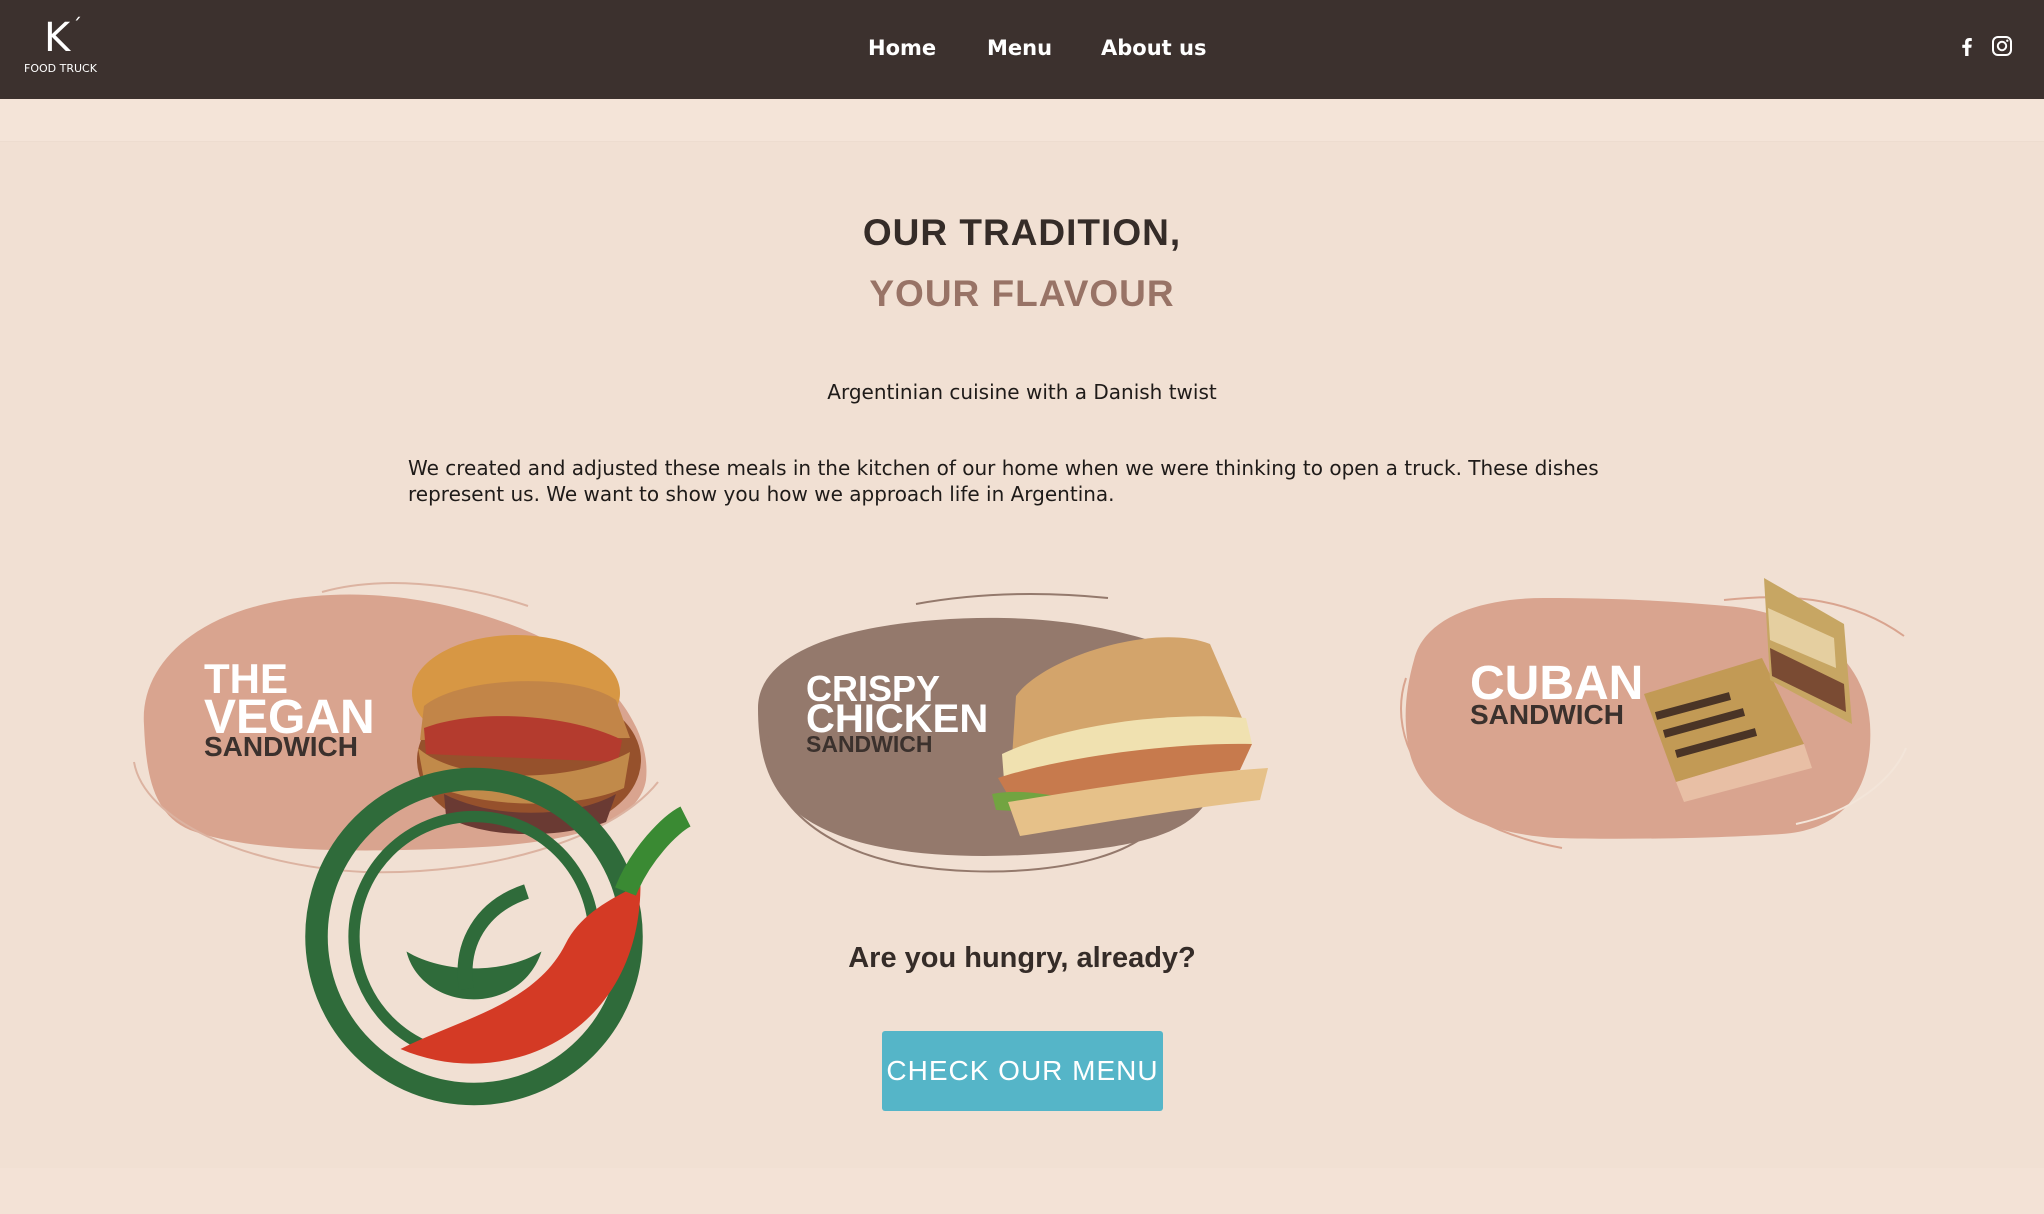 The image size is (2044, 1214). I want to click on nav-link-home: Home, so click(902, 48).